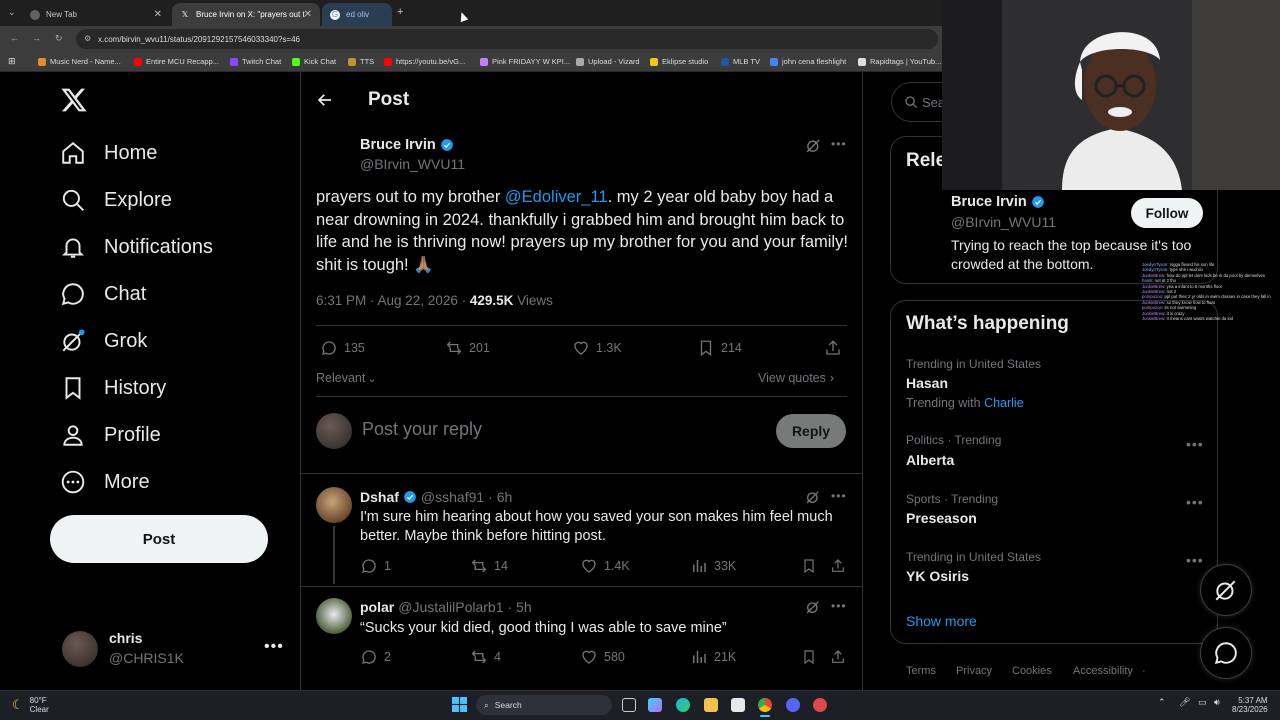 The image size is (1280, 720). What do you see at coordinates (375, 657) in the screenshot?
I see `reply-button: 2` at bounding box center [375, 657].